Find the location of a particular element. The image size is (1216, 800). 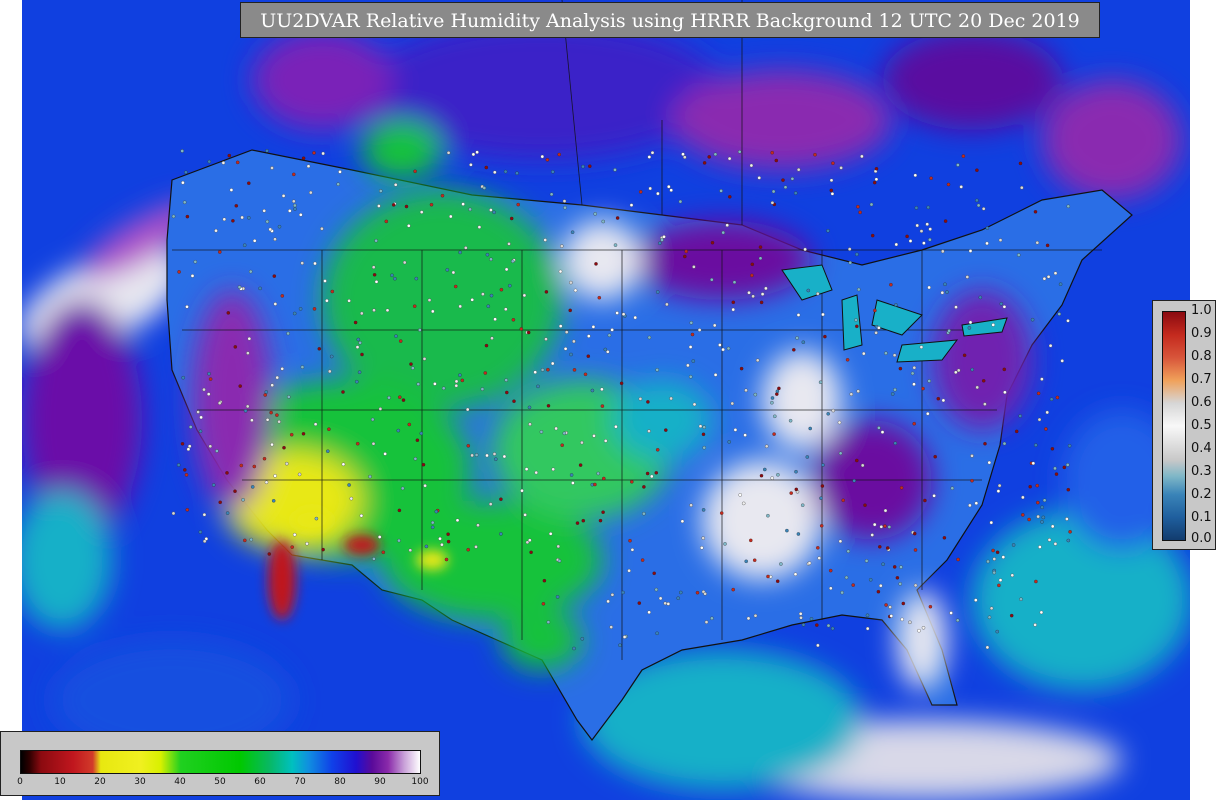

observation-color-ramp is located at coordinates (1174, 426).